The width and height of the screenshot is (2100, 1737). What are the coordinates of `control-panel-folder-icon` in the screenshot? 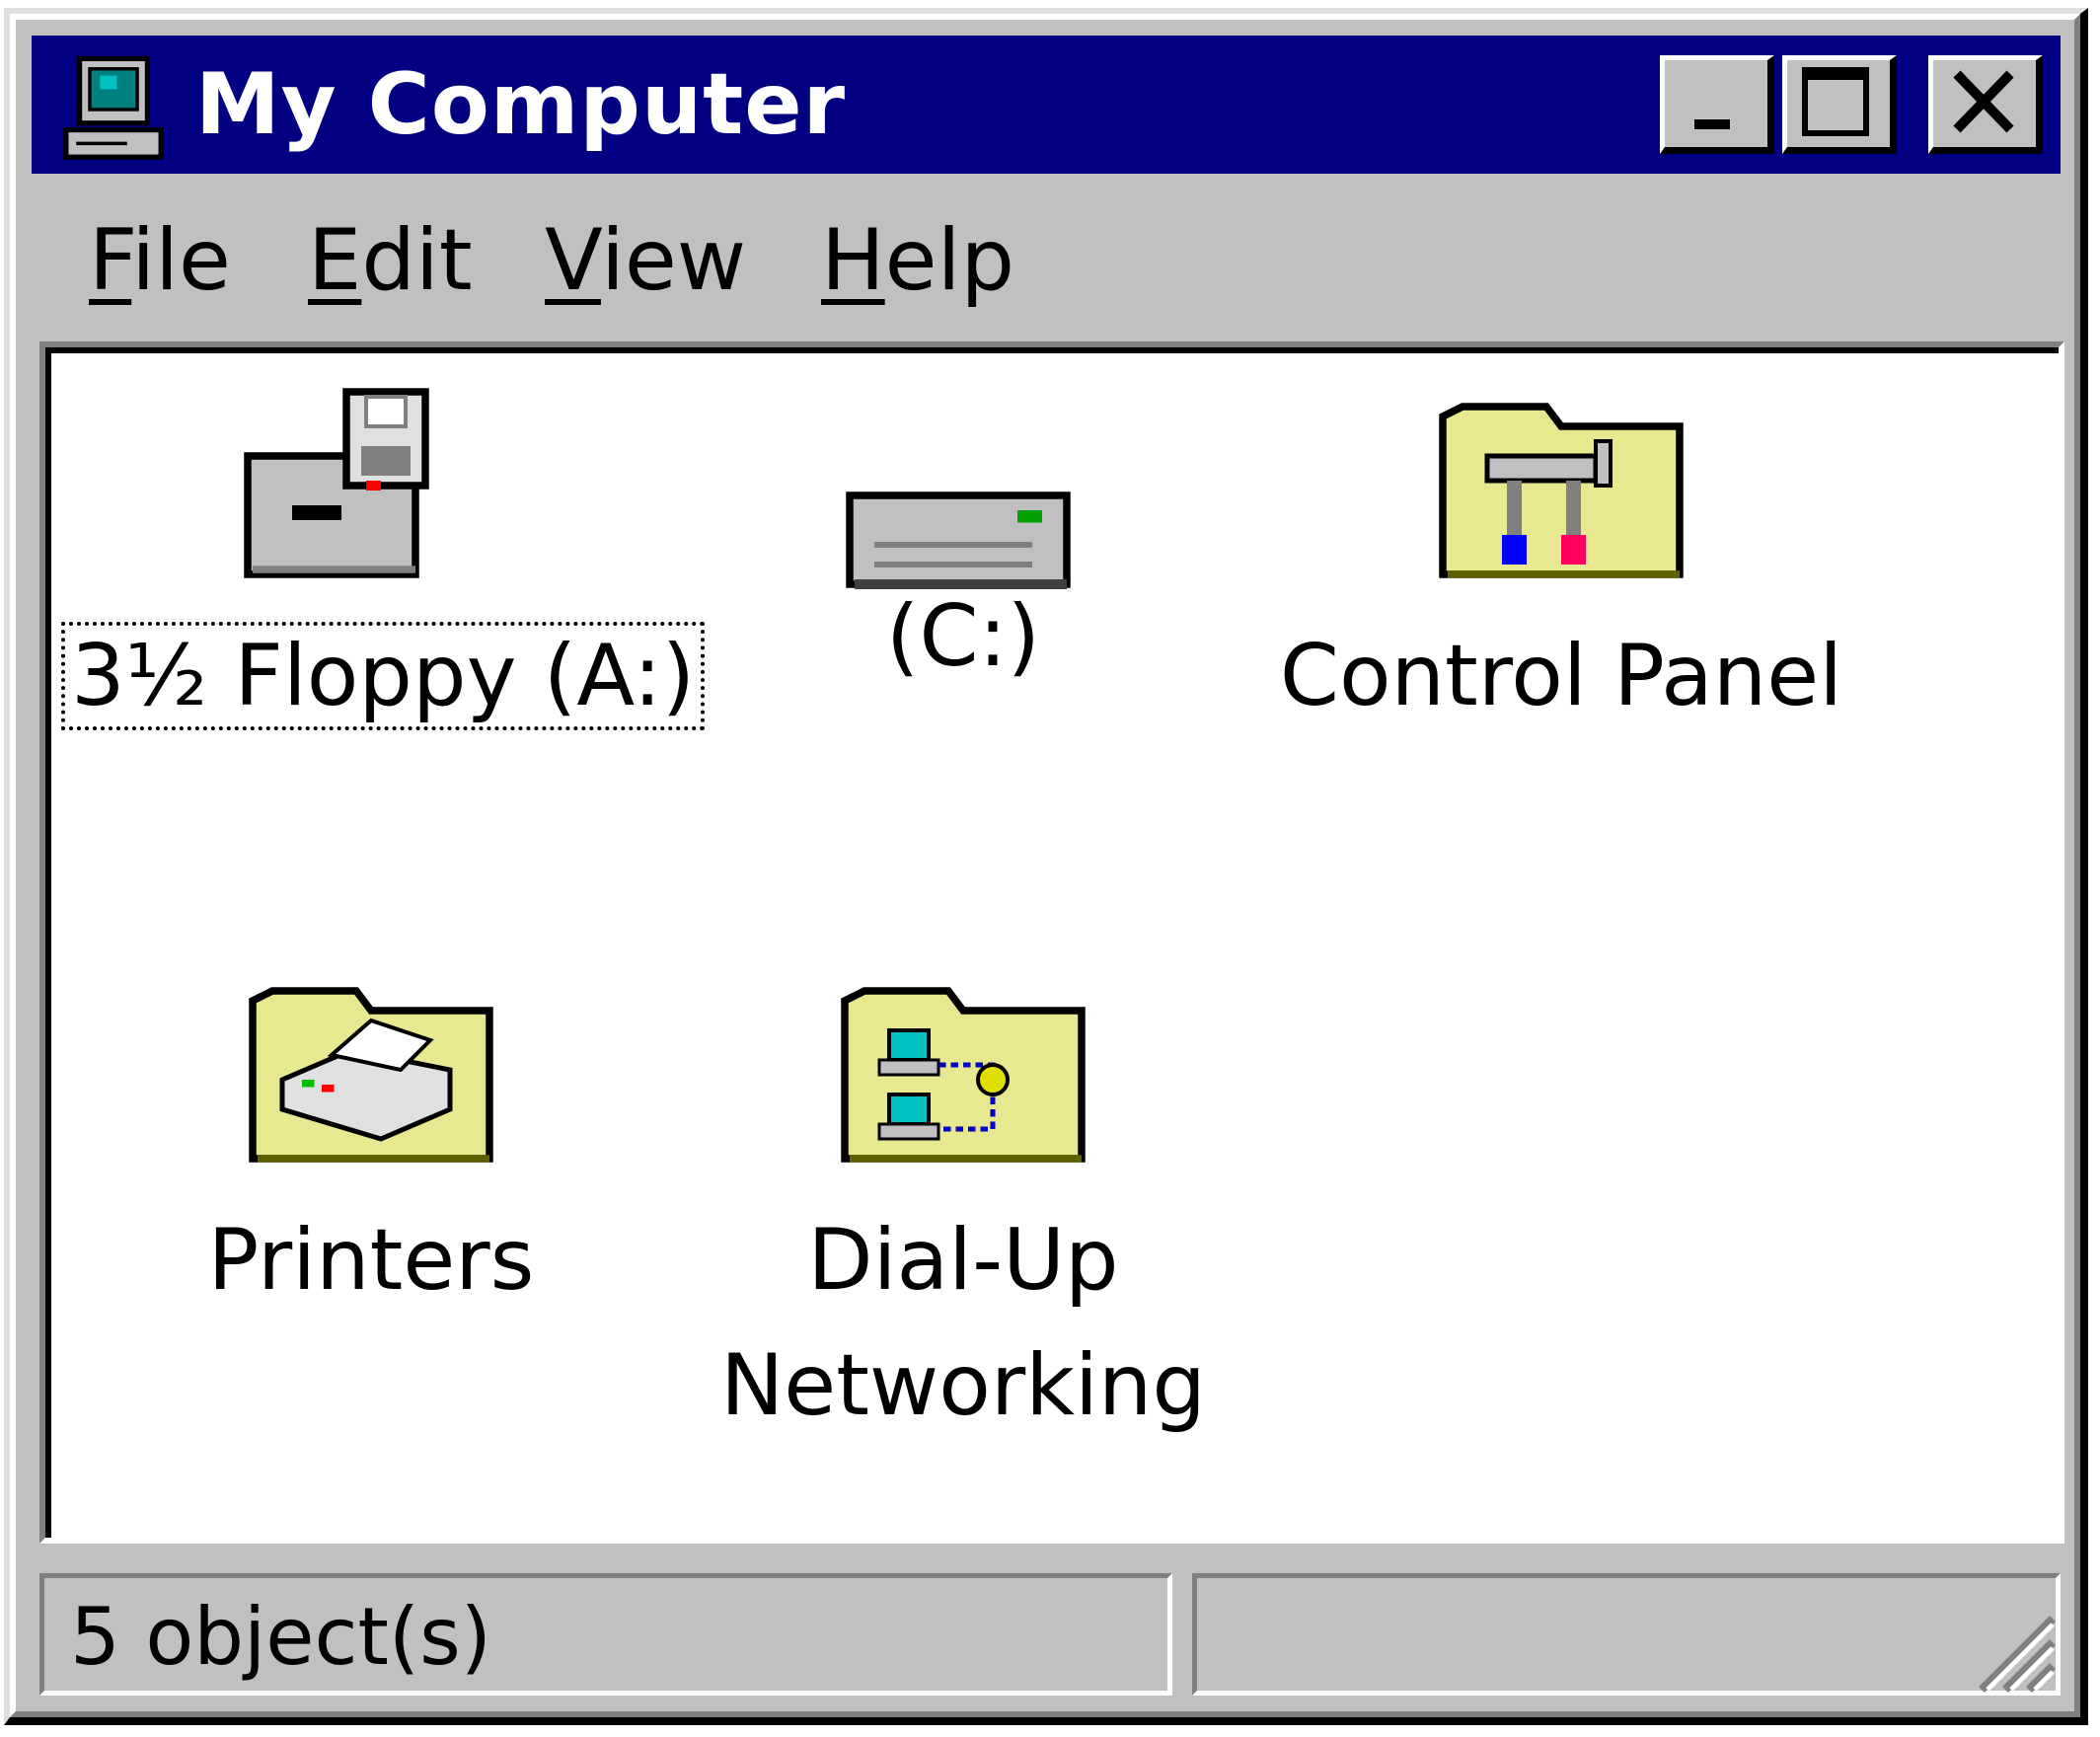 It's located at (1561, 490).